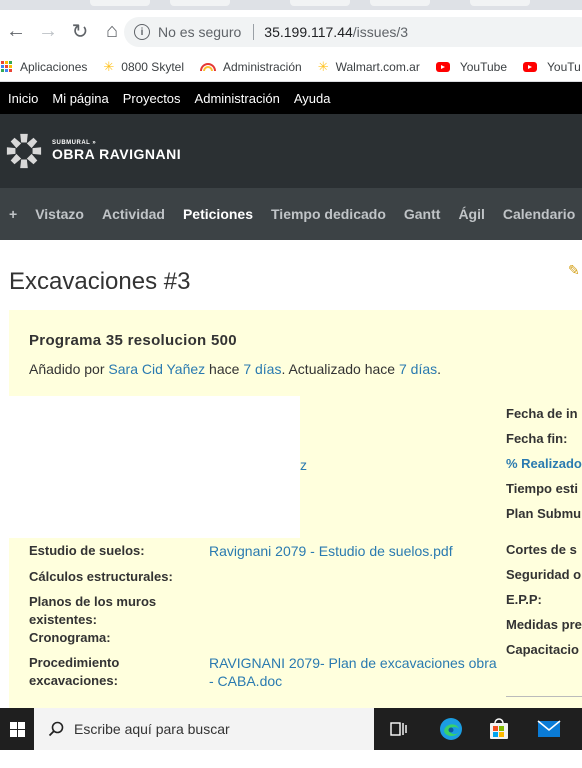 The width and height of the screenshot is (582, 768). I want to click on security-label: No es seguro, so click(200, 32).